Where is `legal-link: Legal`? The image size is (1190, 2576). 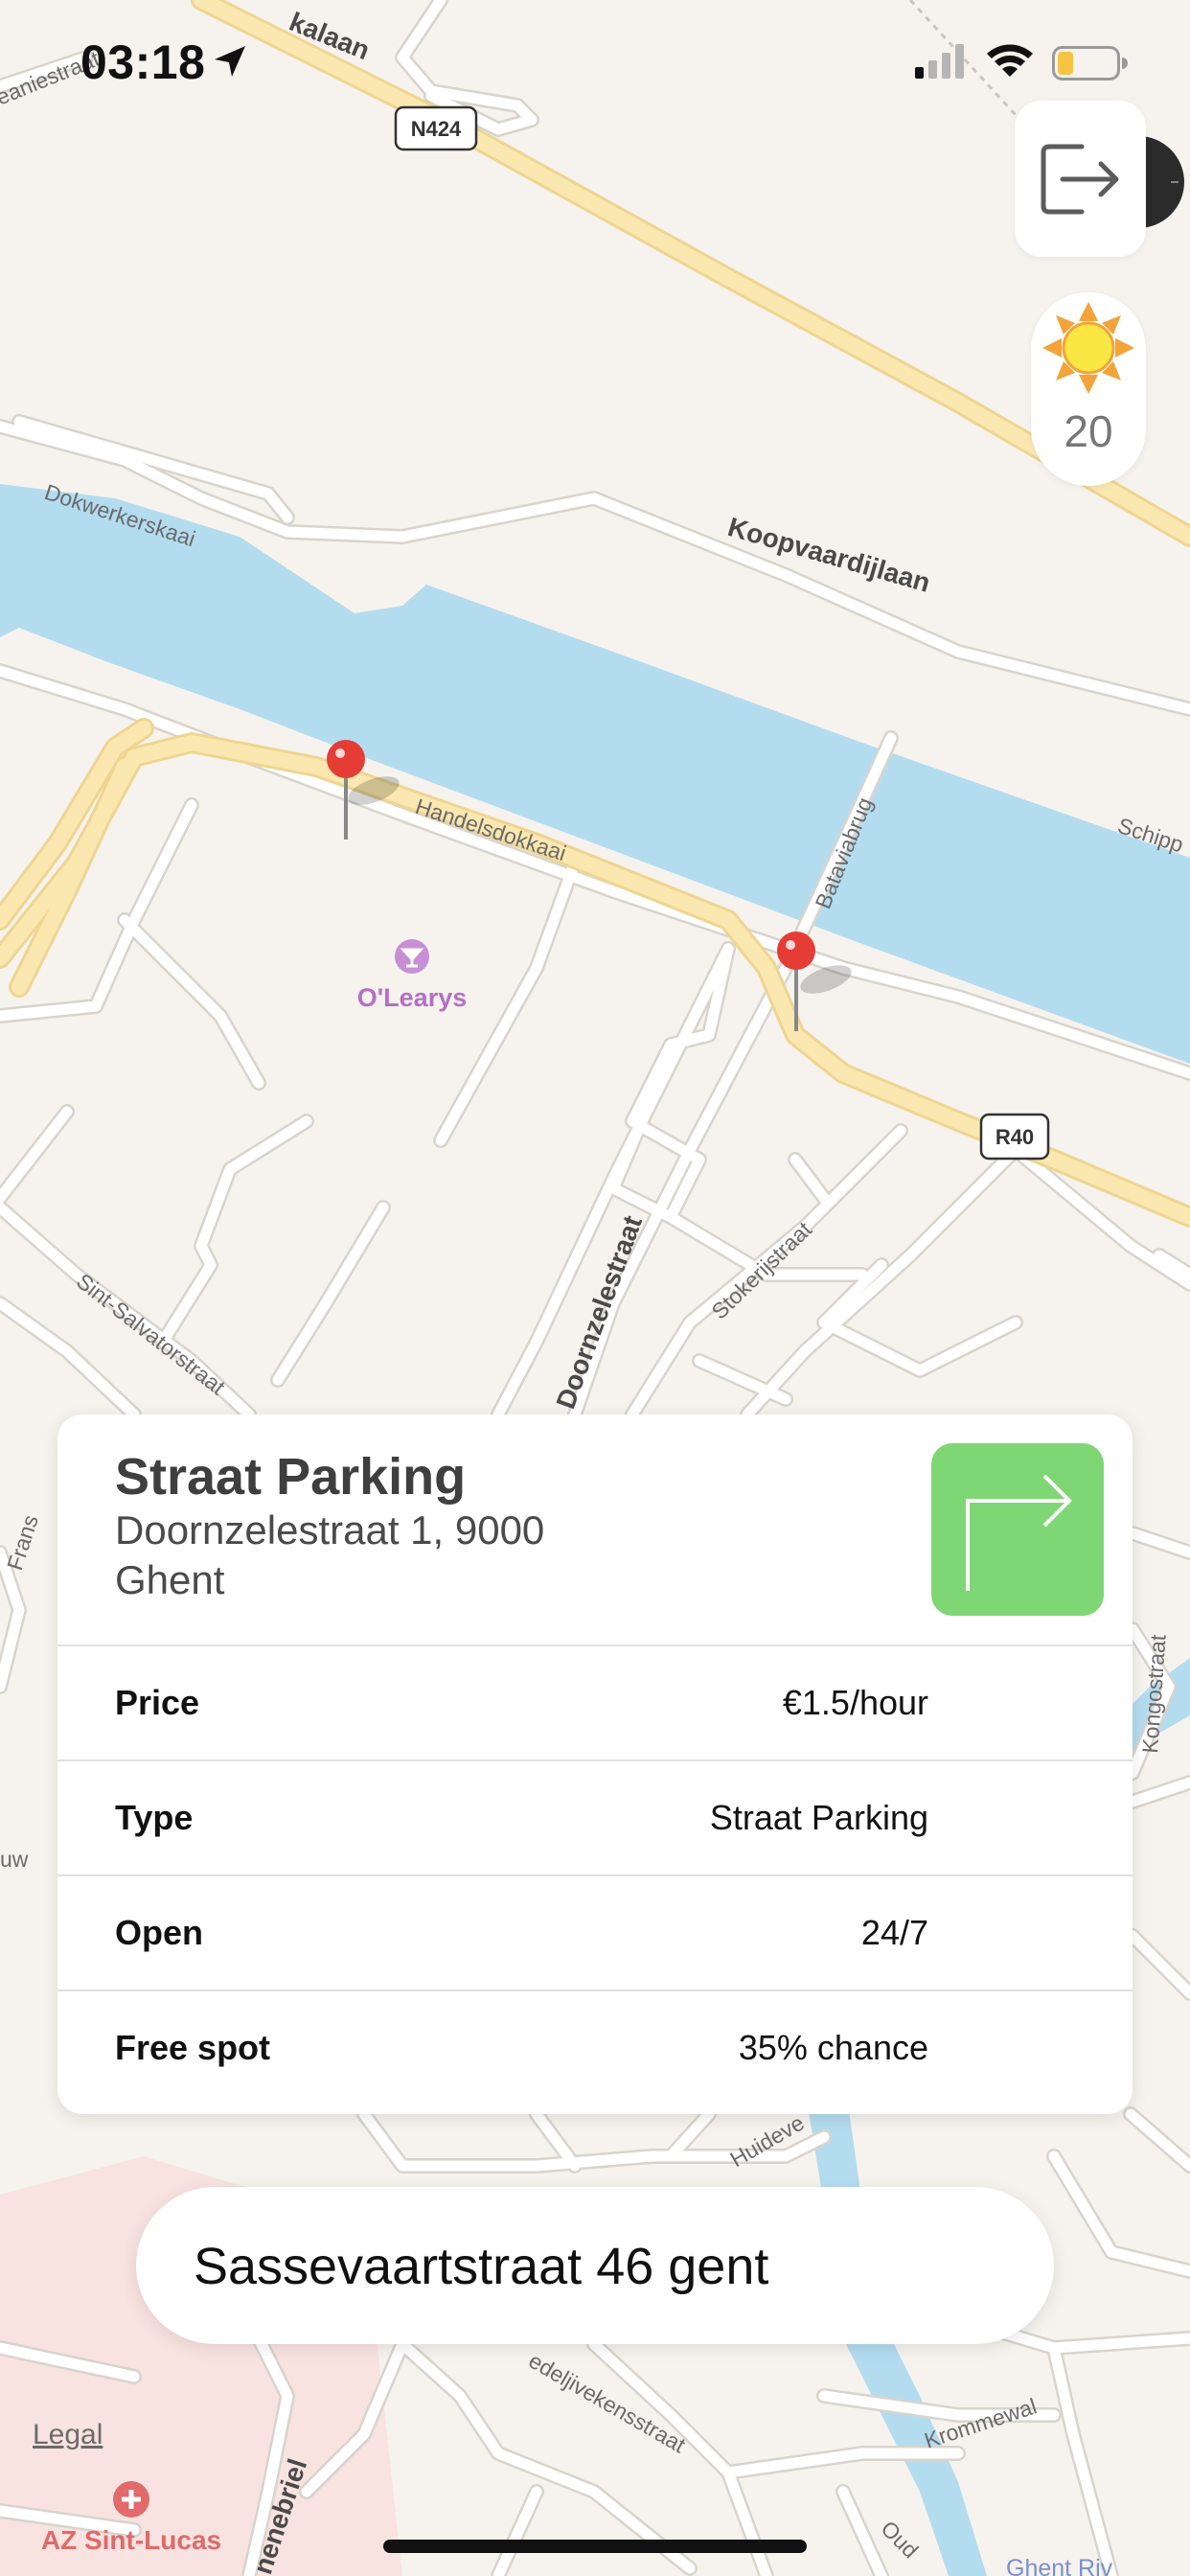
legal-link: Legal is located at coordinates (68, 2435).